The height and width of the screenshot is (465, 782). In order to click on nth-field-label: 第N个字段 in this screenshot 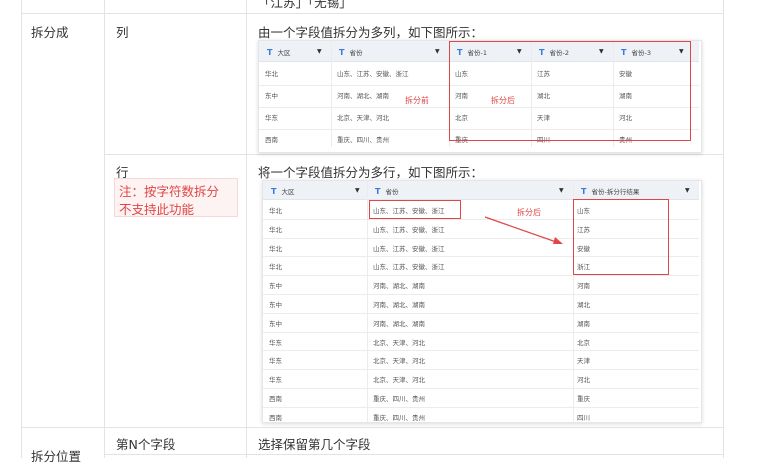, I will do `click(146, 444)`.